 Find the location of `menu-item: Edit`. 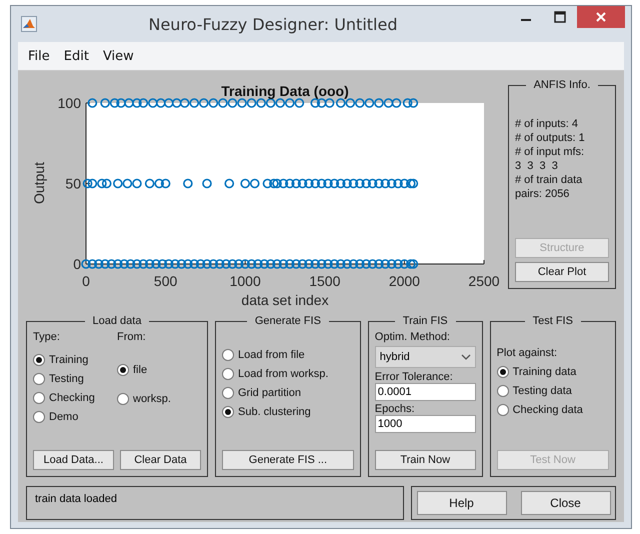

menu-item: Edit is located at coordinates (76, 56).